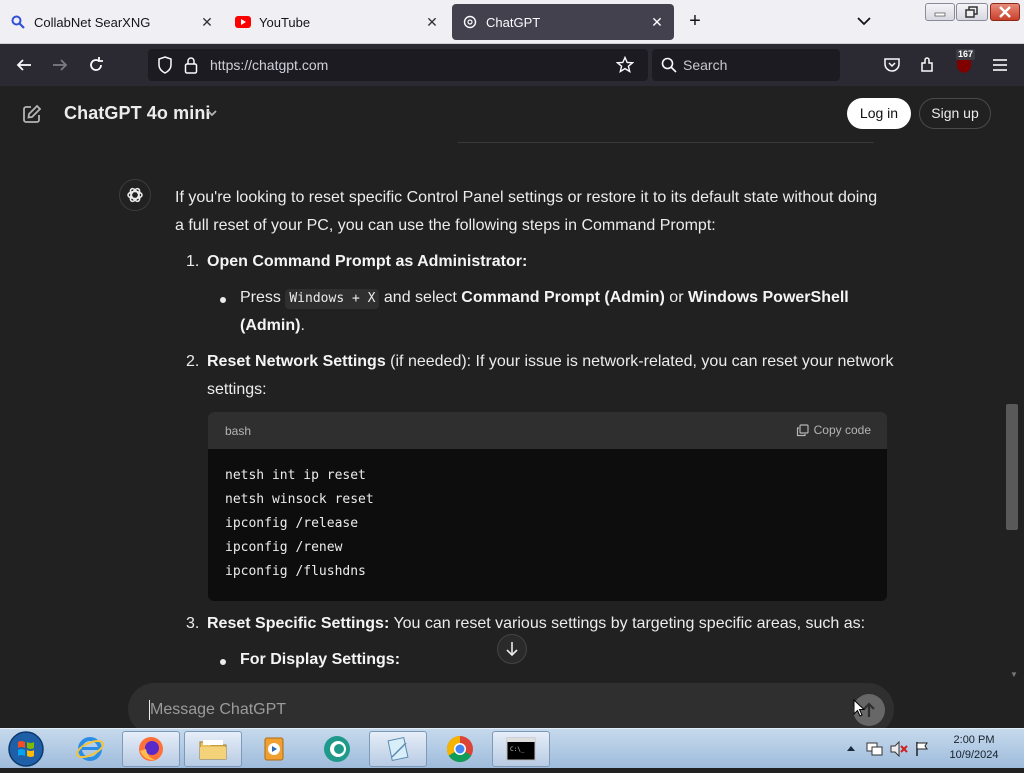 The height and width of the screenshot is (773, 1024). Describe the element at coordinates (802, 429) in the screenshot. I see `copy-icon` at that location.